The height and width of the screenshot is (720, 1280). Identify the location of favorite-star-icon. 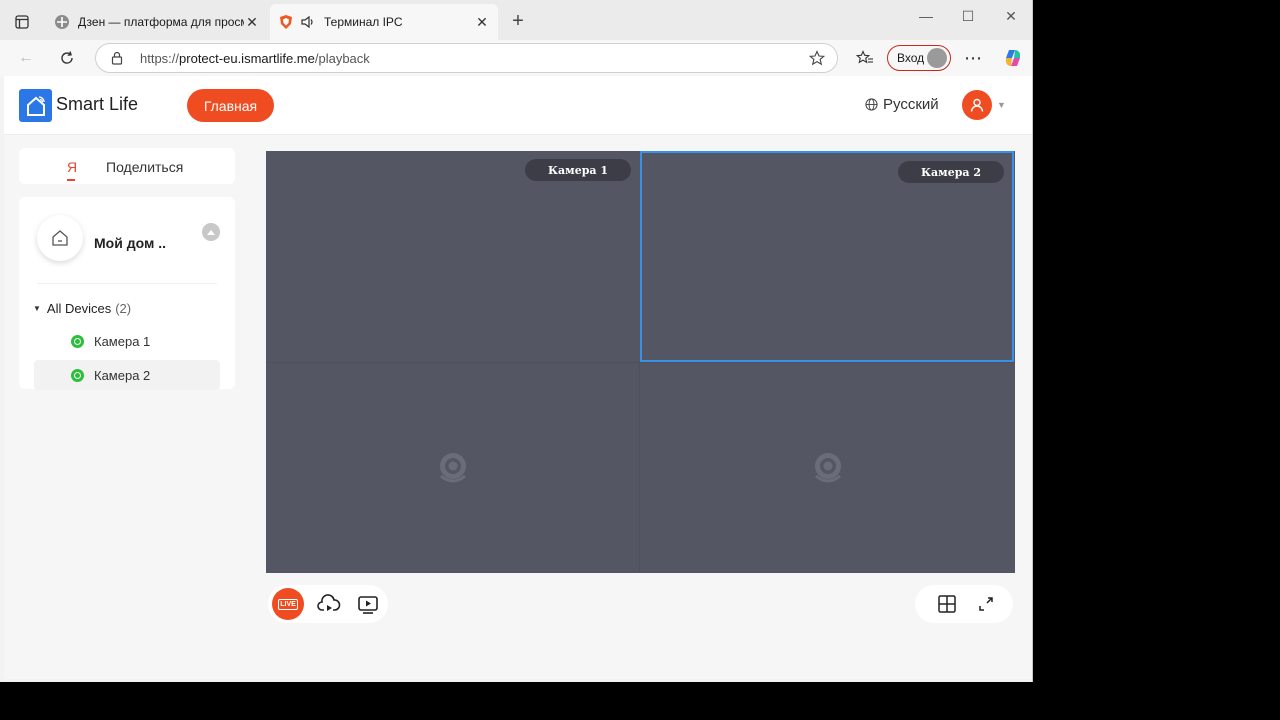
(817, 59).